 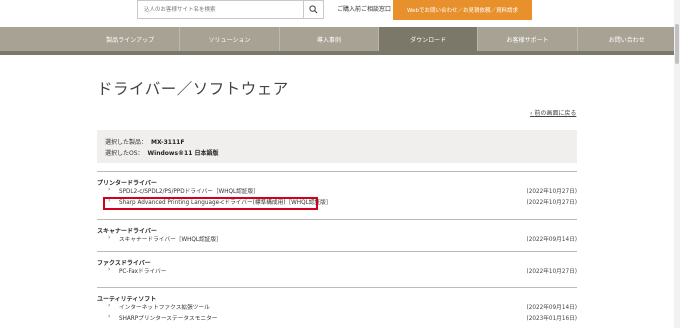 What do you see at coordinates (168, 142) in the screenshot?
I see `selected-product-value: MX-3111F` at bounding box center [168, 142].